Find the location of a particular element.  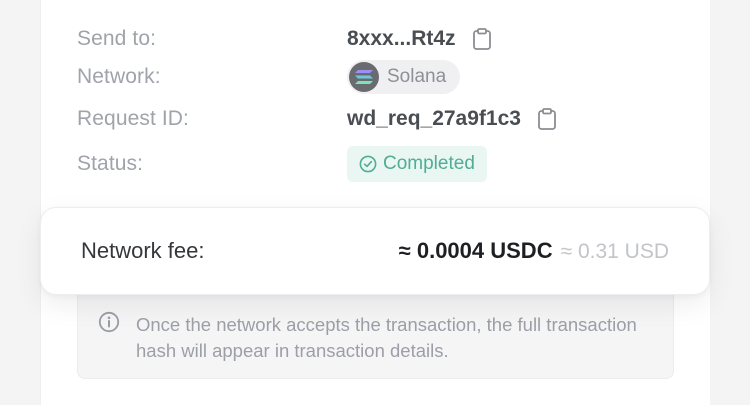

status-row: Status: Completed is located at coordinates (393, 164).